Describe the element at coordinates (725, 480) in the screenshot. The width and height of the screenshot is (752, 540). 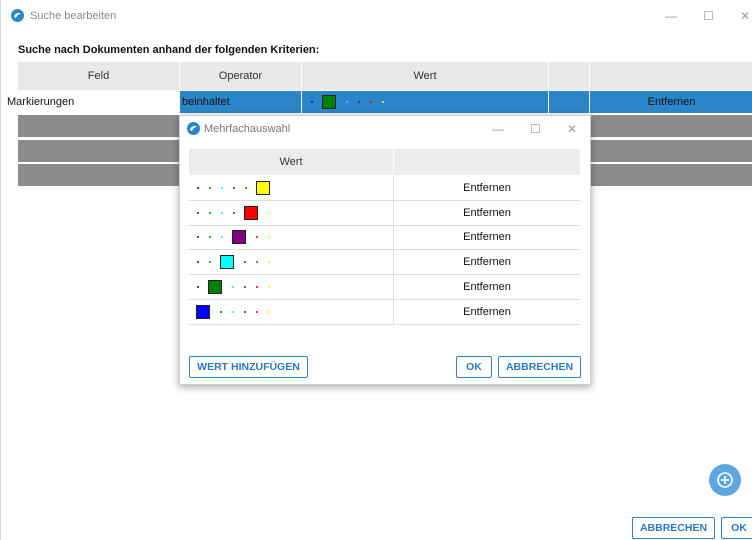
I see `add-criterion-button` at that location.